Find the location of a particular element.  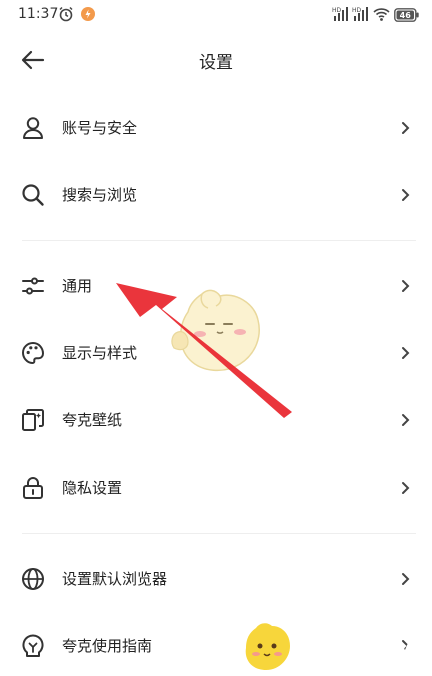

menu-item-label: 夸克使用指南 is located at coordinates (107, 646).